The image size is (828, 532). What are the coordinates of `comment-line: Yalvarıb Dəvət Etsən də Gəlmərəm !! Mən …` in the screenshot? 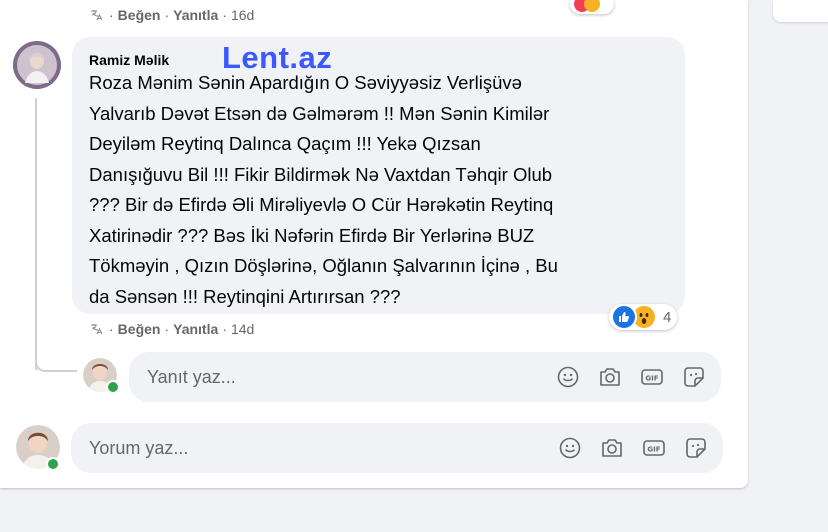 It's located at (319, 113).